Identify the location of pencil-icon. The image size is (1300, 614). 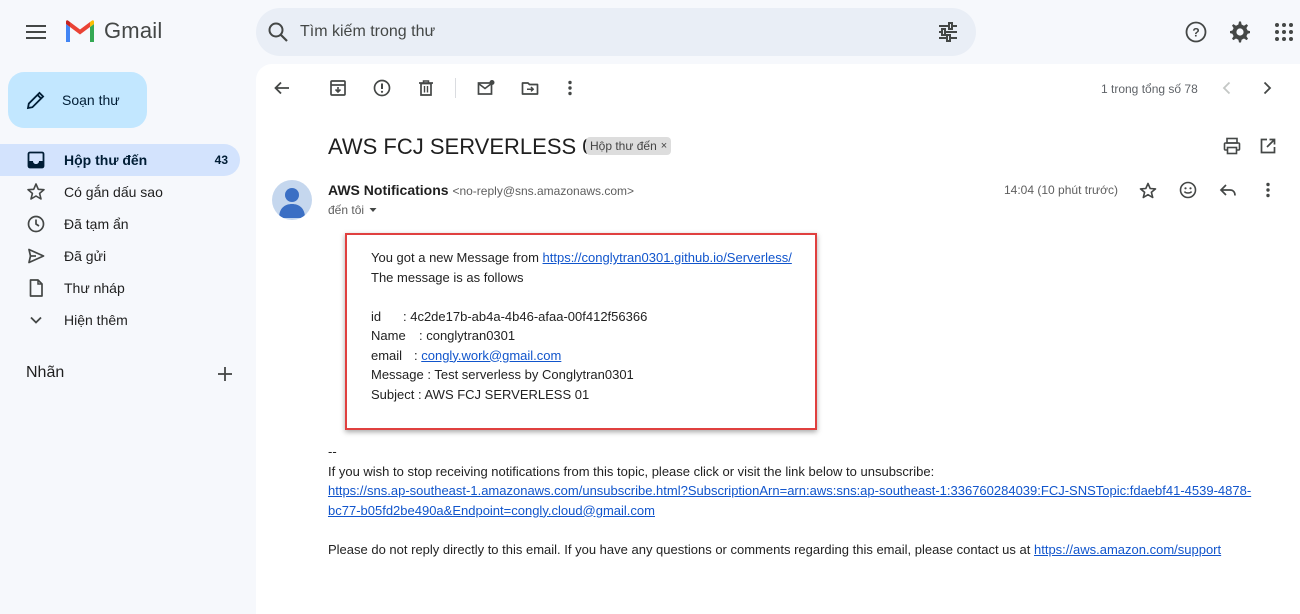
(35, 100).